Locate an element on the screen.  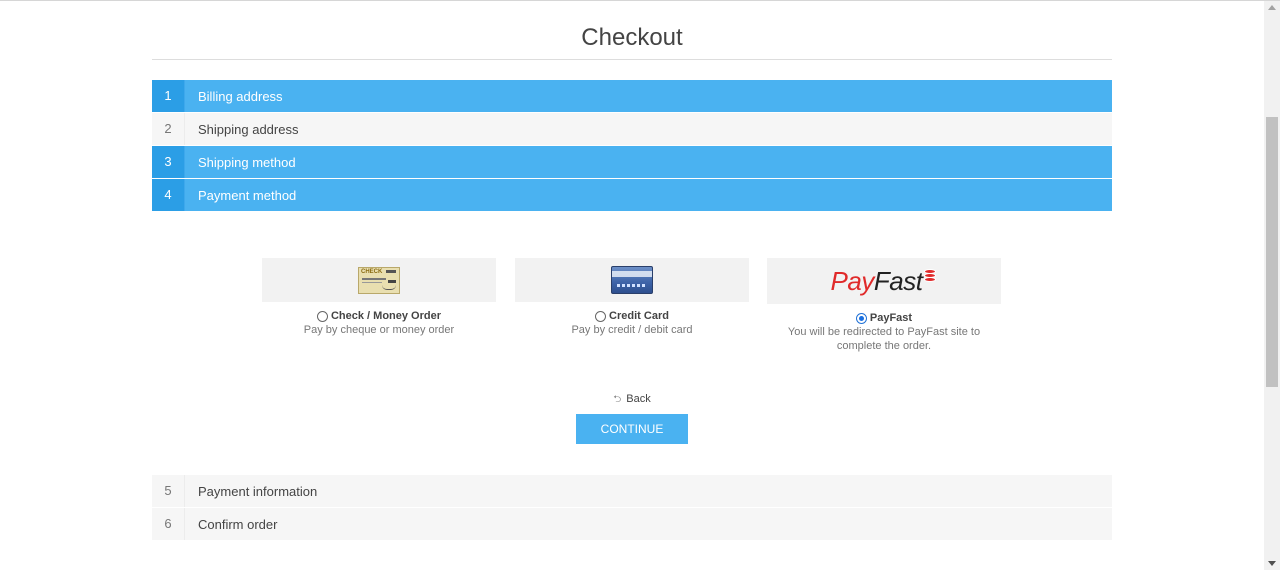
payment-option-credit-card: Credit Card Pay by credit / debit card is located at coordinates (632, 297).